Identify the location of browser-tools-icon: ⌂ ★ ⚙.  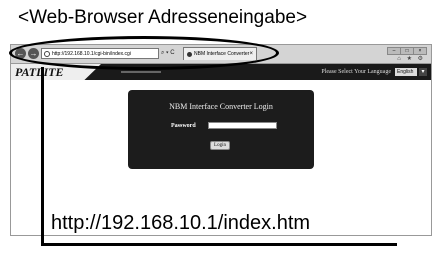
(411, 58).